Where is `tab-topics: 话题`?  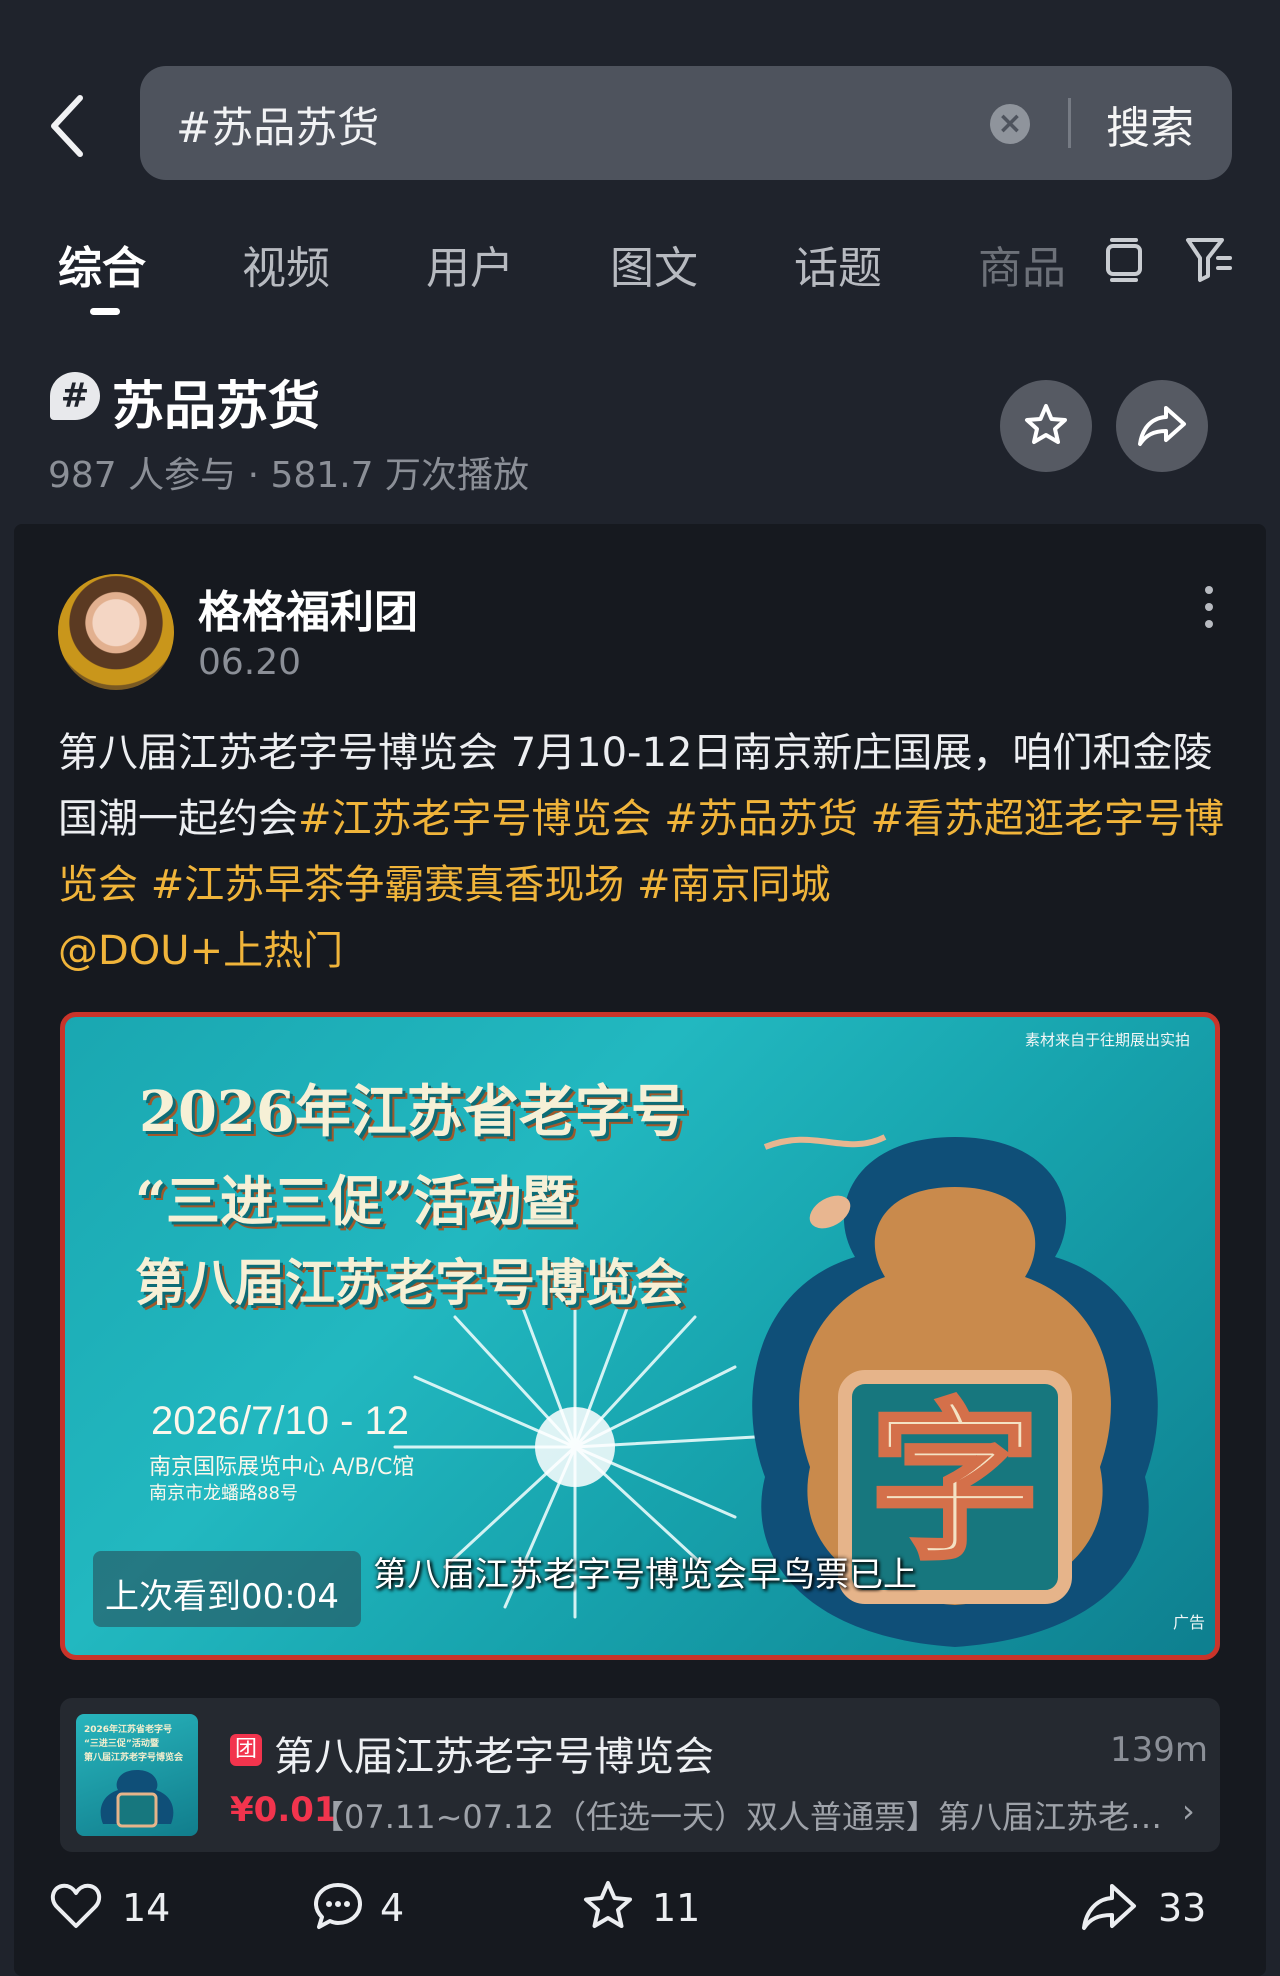 tab-topics: 话题 is located at coordinates (838, 264).